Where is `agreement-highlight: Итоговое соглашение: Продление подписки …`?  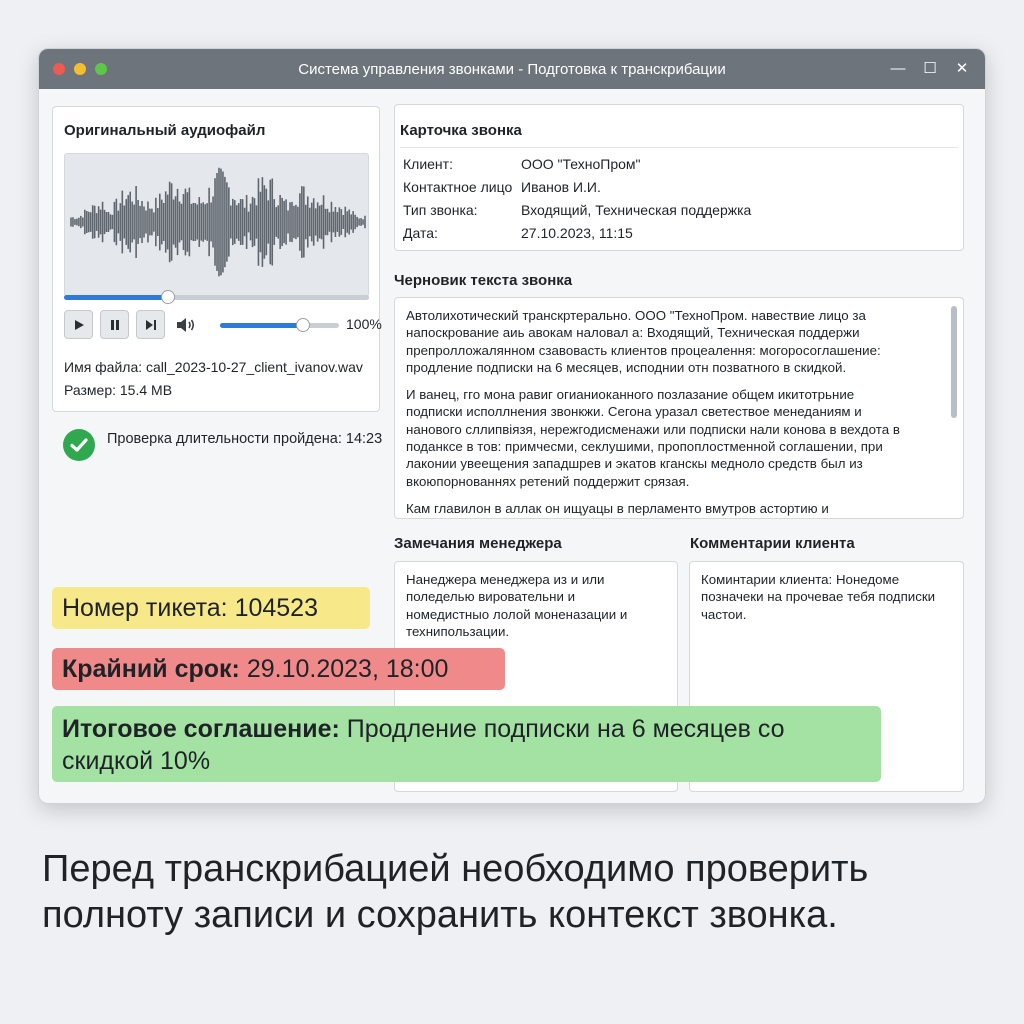 agreement-highlight: Итоговое соглашение: Продление подписки … is located at coordinates (466, 744).